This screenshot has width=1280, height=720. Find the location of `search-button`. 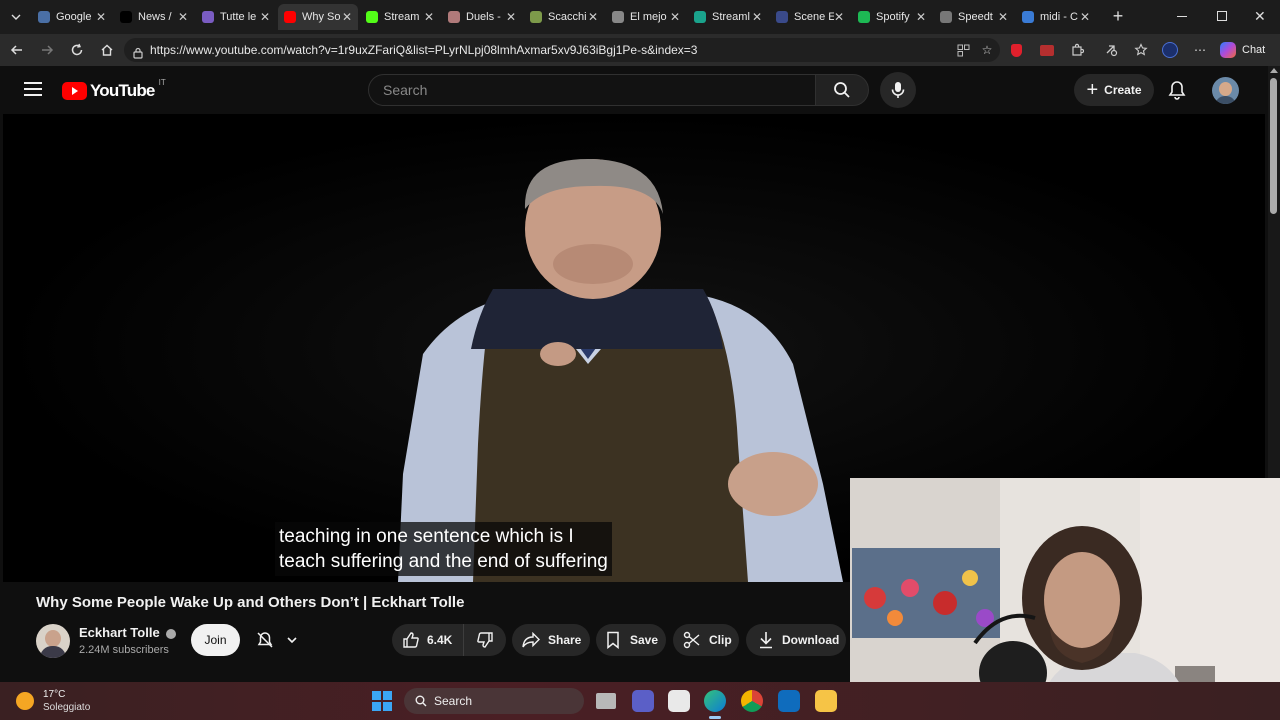

search-button is located at coordinates (842, 90).